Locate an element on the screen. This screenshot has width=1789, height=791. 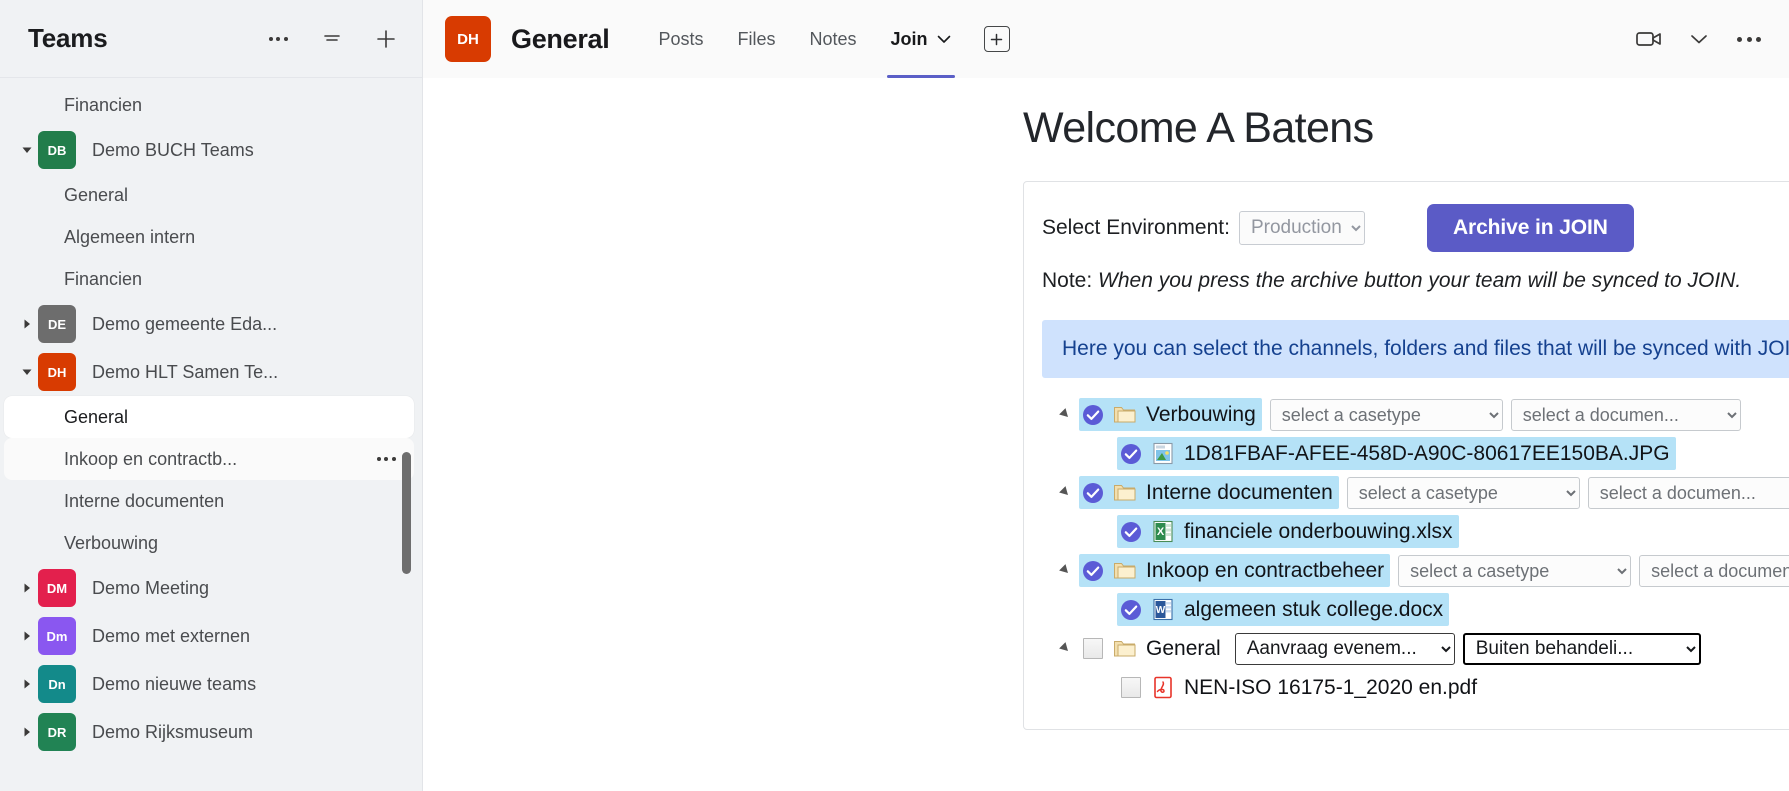
tree-item-label: Interne documenten is located at coordinates (1239, 492).